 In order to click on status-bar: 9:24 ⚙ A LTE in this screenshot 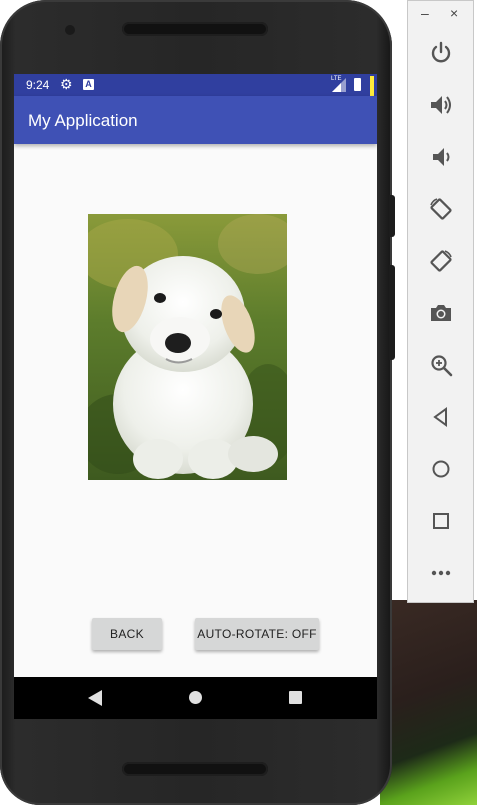, I will do `click(195, 87)`.